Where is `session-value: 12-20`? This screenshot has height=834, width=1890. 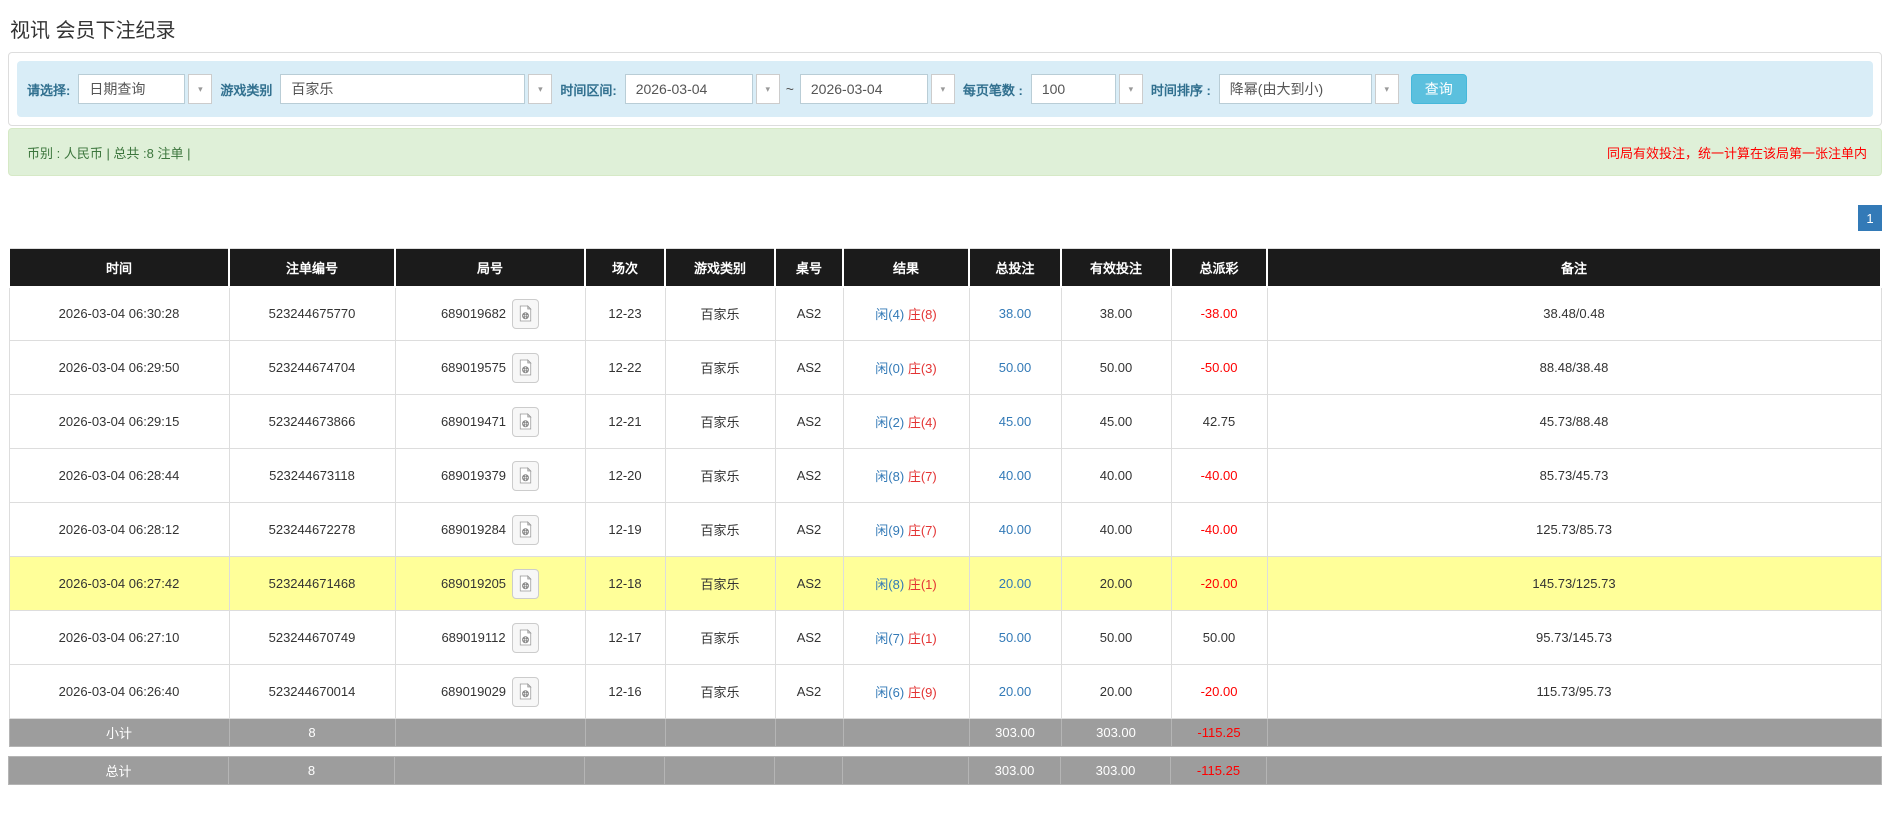 session-value: 12-20 is located at coordinates (625, 475).